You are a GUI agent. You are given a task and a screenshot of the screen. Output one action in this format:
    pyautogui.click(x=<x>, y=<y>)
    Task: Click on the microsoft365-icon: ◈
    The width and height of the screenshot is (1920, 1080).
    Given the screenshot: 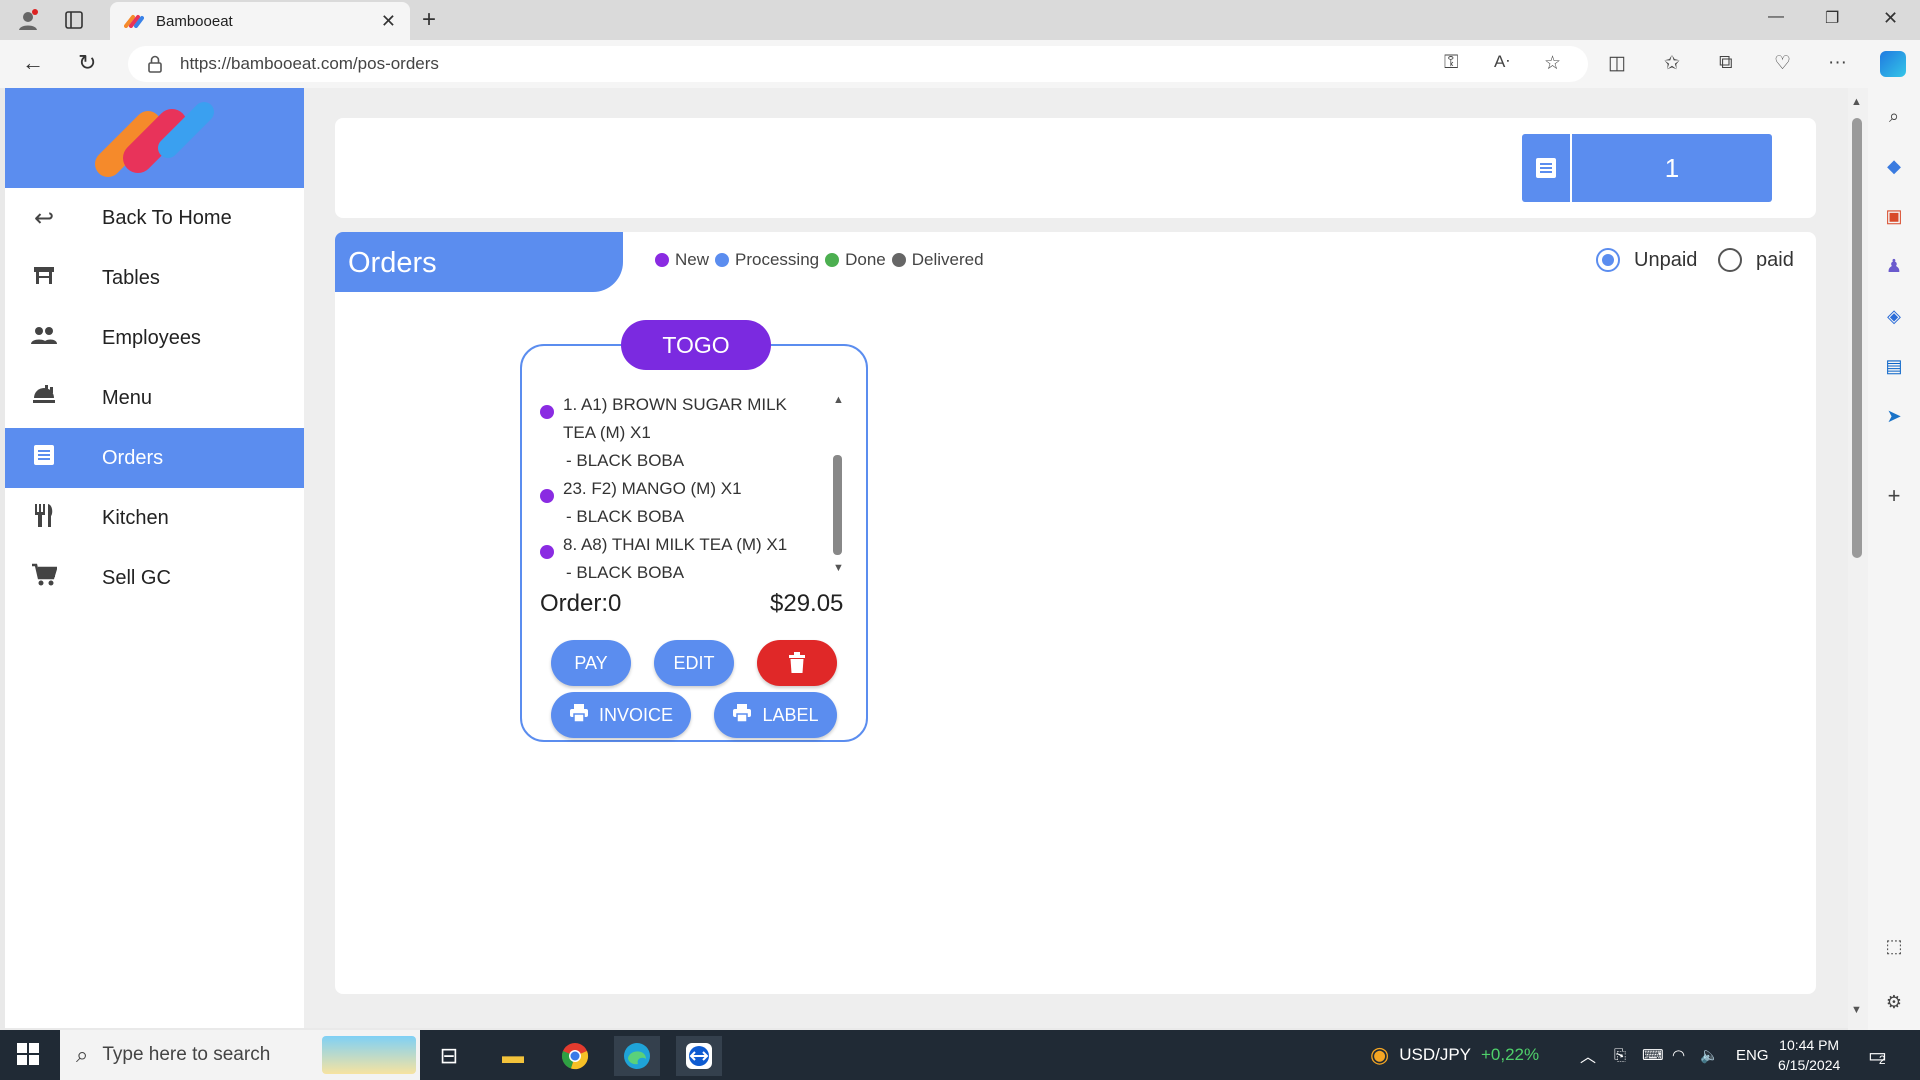 What is the action you would take?
    pyautogui.click(x=1894, y=316)
    